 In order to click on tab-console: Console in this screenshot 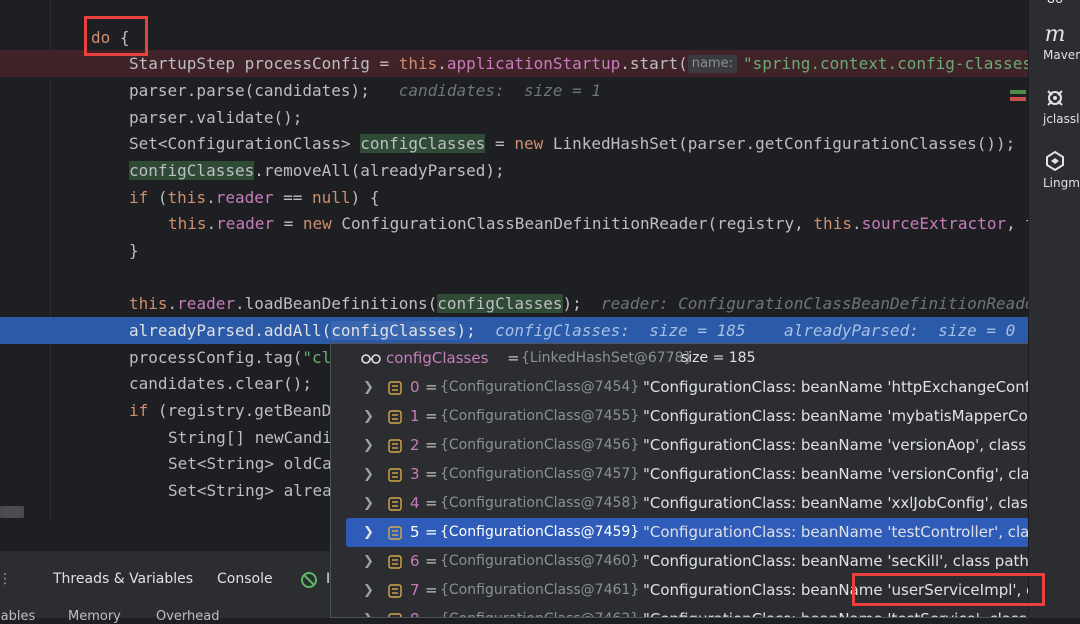, I will do `click(245, 579)`.